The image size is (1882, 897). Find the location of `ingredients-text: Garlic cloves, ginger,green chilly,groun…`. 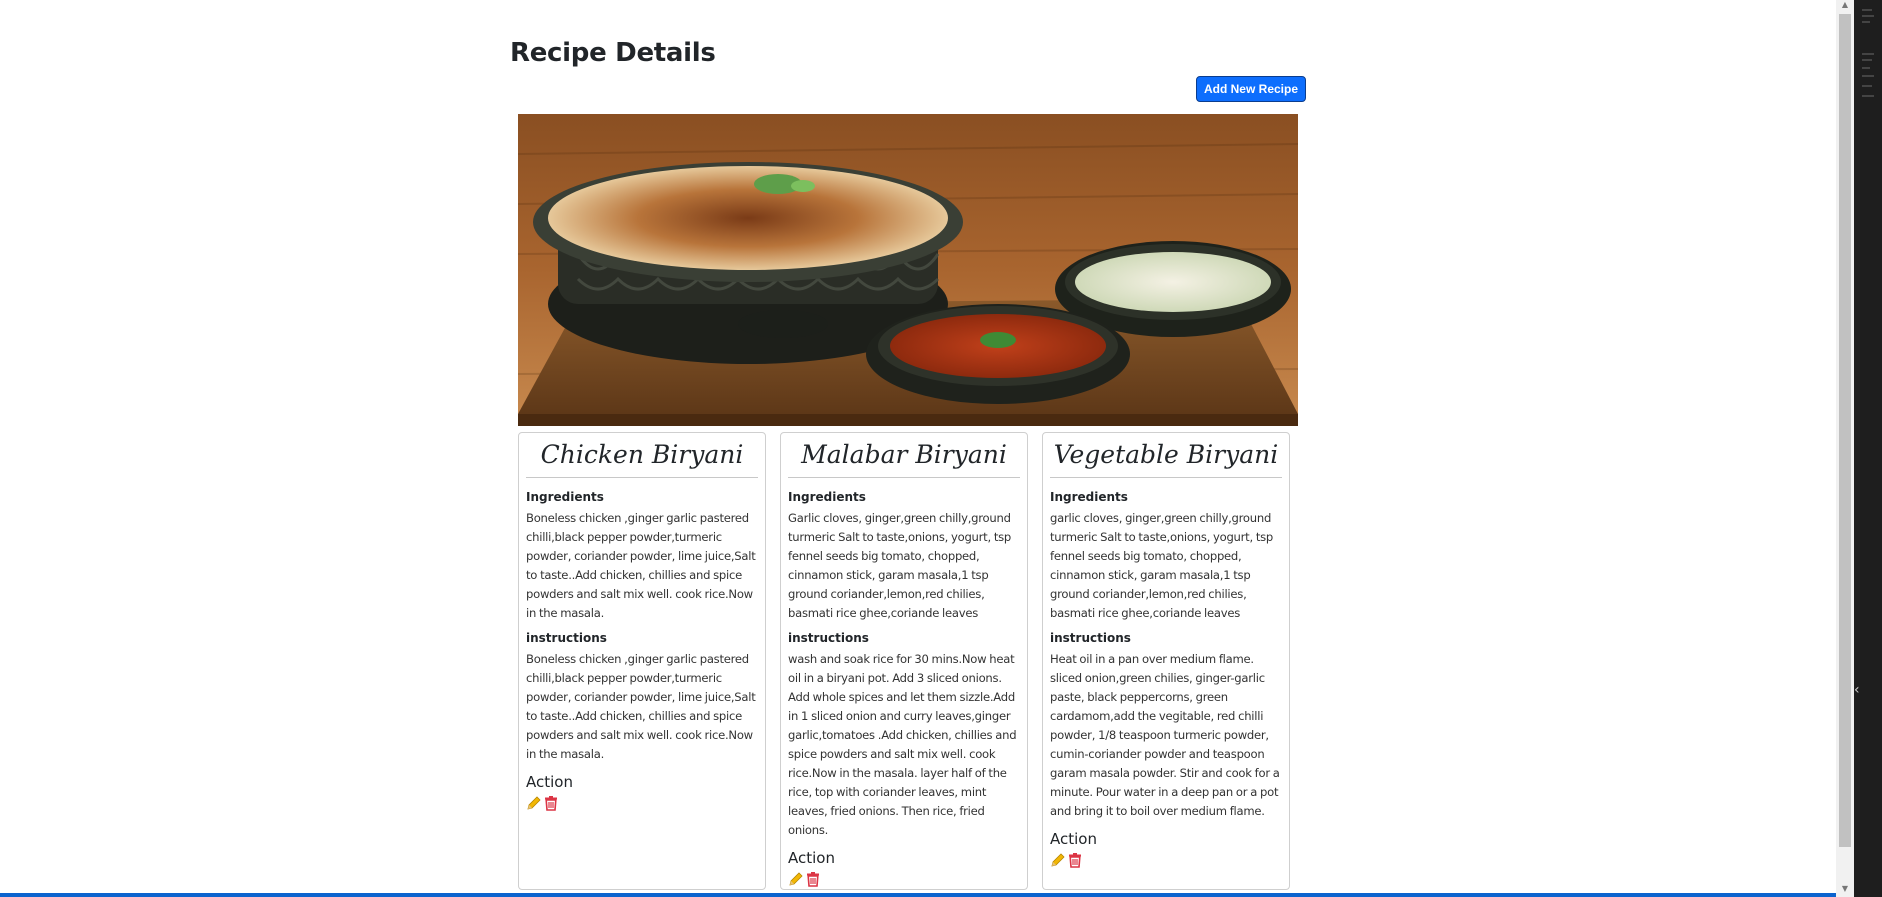

ingredients-text: Garlic cloves, ginger,green chilly,groun… is located at coordinates (900, 565).